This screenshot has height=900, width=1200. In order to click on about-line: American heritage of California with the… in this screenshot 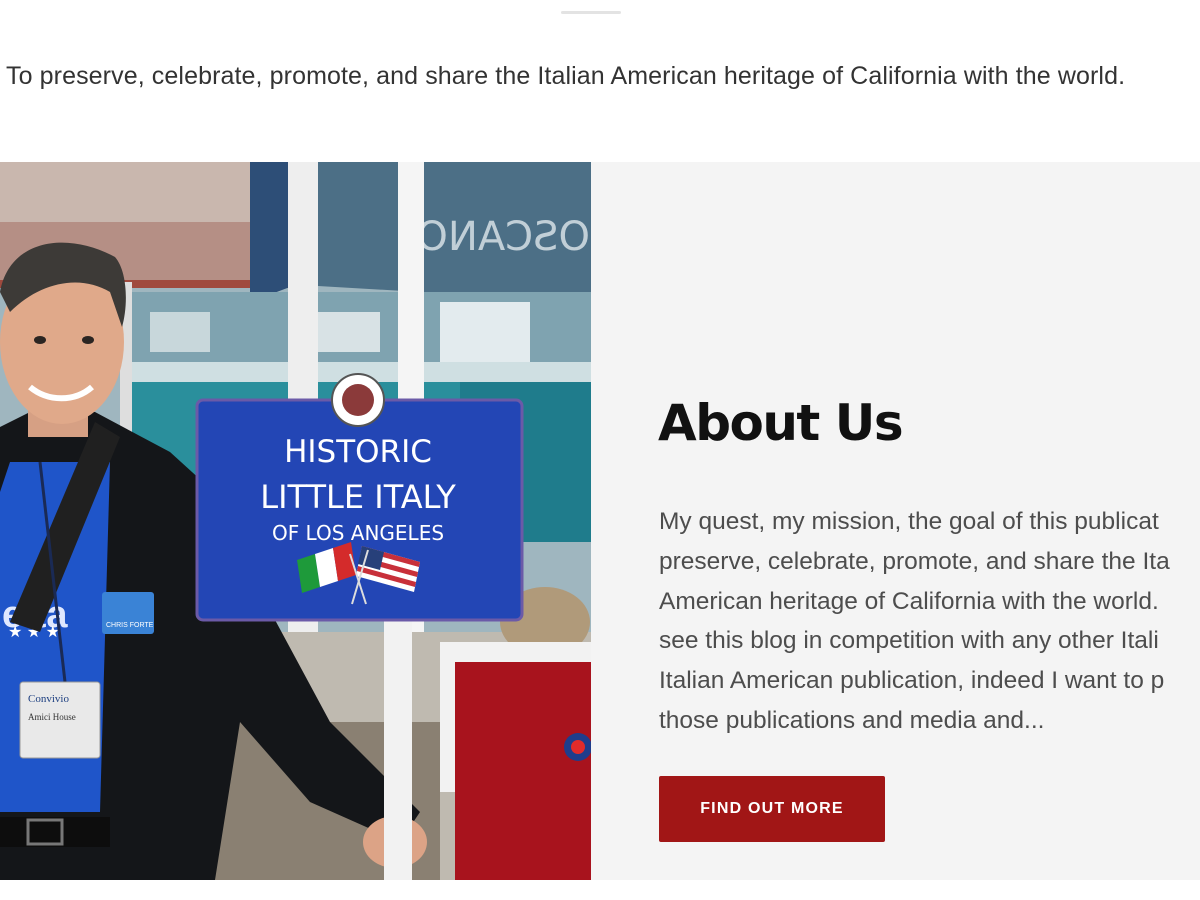, I will do `click(909, 601)`.